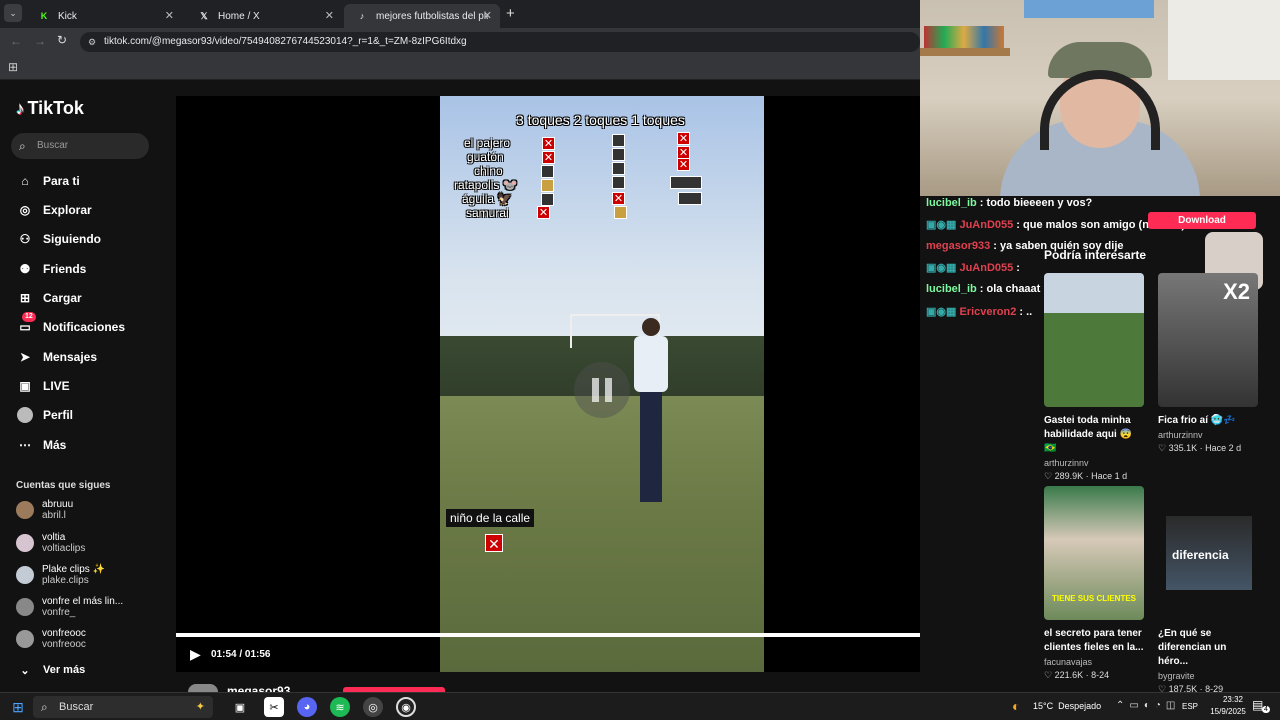  What do you see at coordinates (70, 325) in the screenshot?
I see `nav-notificaciones: ▭ 12 Notificaciones` at bounding box center [70, 325].